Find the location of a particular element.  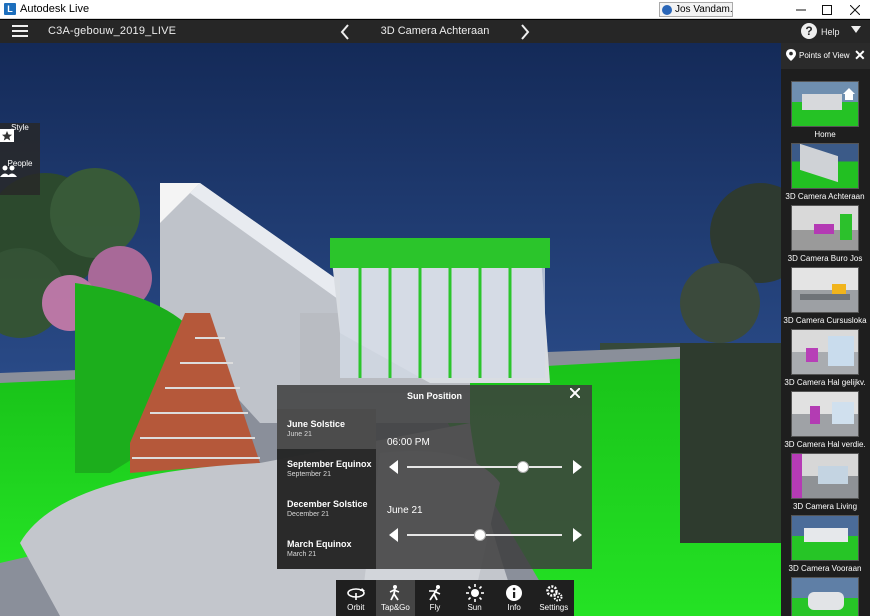

window-title: Autodesk Live is located at coordinates (55, 9).